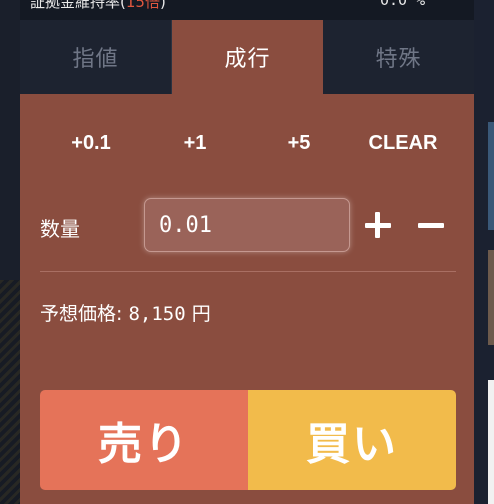 Image resolution: width=494 pixels, height=504 pixels. What do you see at coordinates (96, 57) in the screenshot?
I see `tab-limit: 指値` at bounding box center [96, 57].